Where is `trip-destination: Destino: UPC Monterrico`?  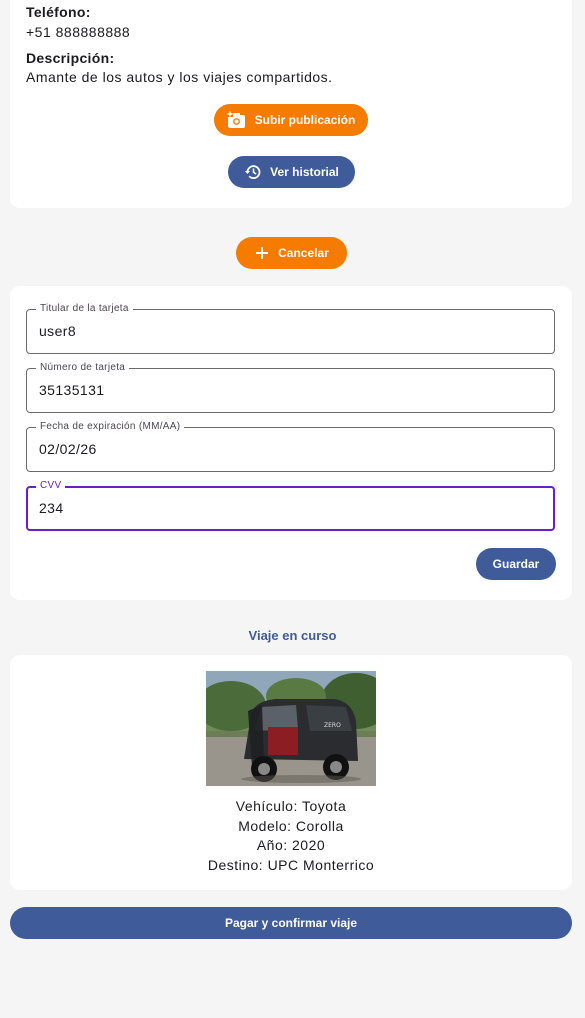
trip-destination: Destino: UPC Monterrico is located at coordinates (291, 865).